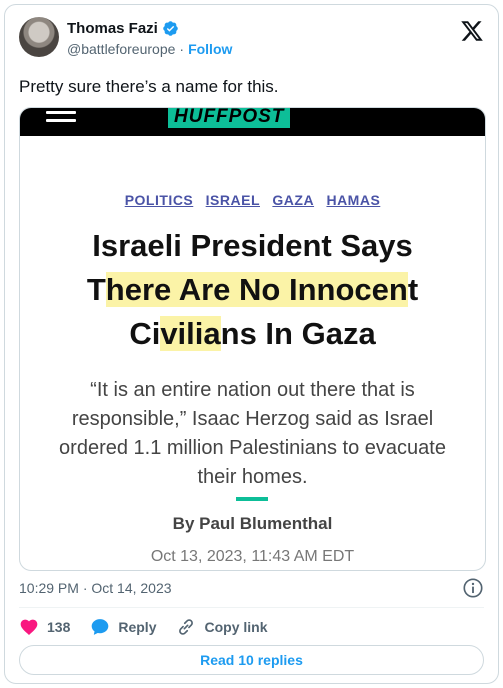 This screenshot has height=688, width=503. Describe the element at coordinates (29, 627) in the screenshot. I see `heart-icon` at that location.